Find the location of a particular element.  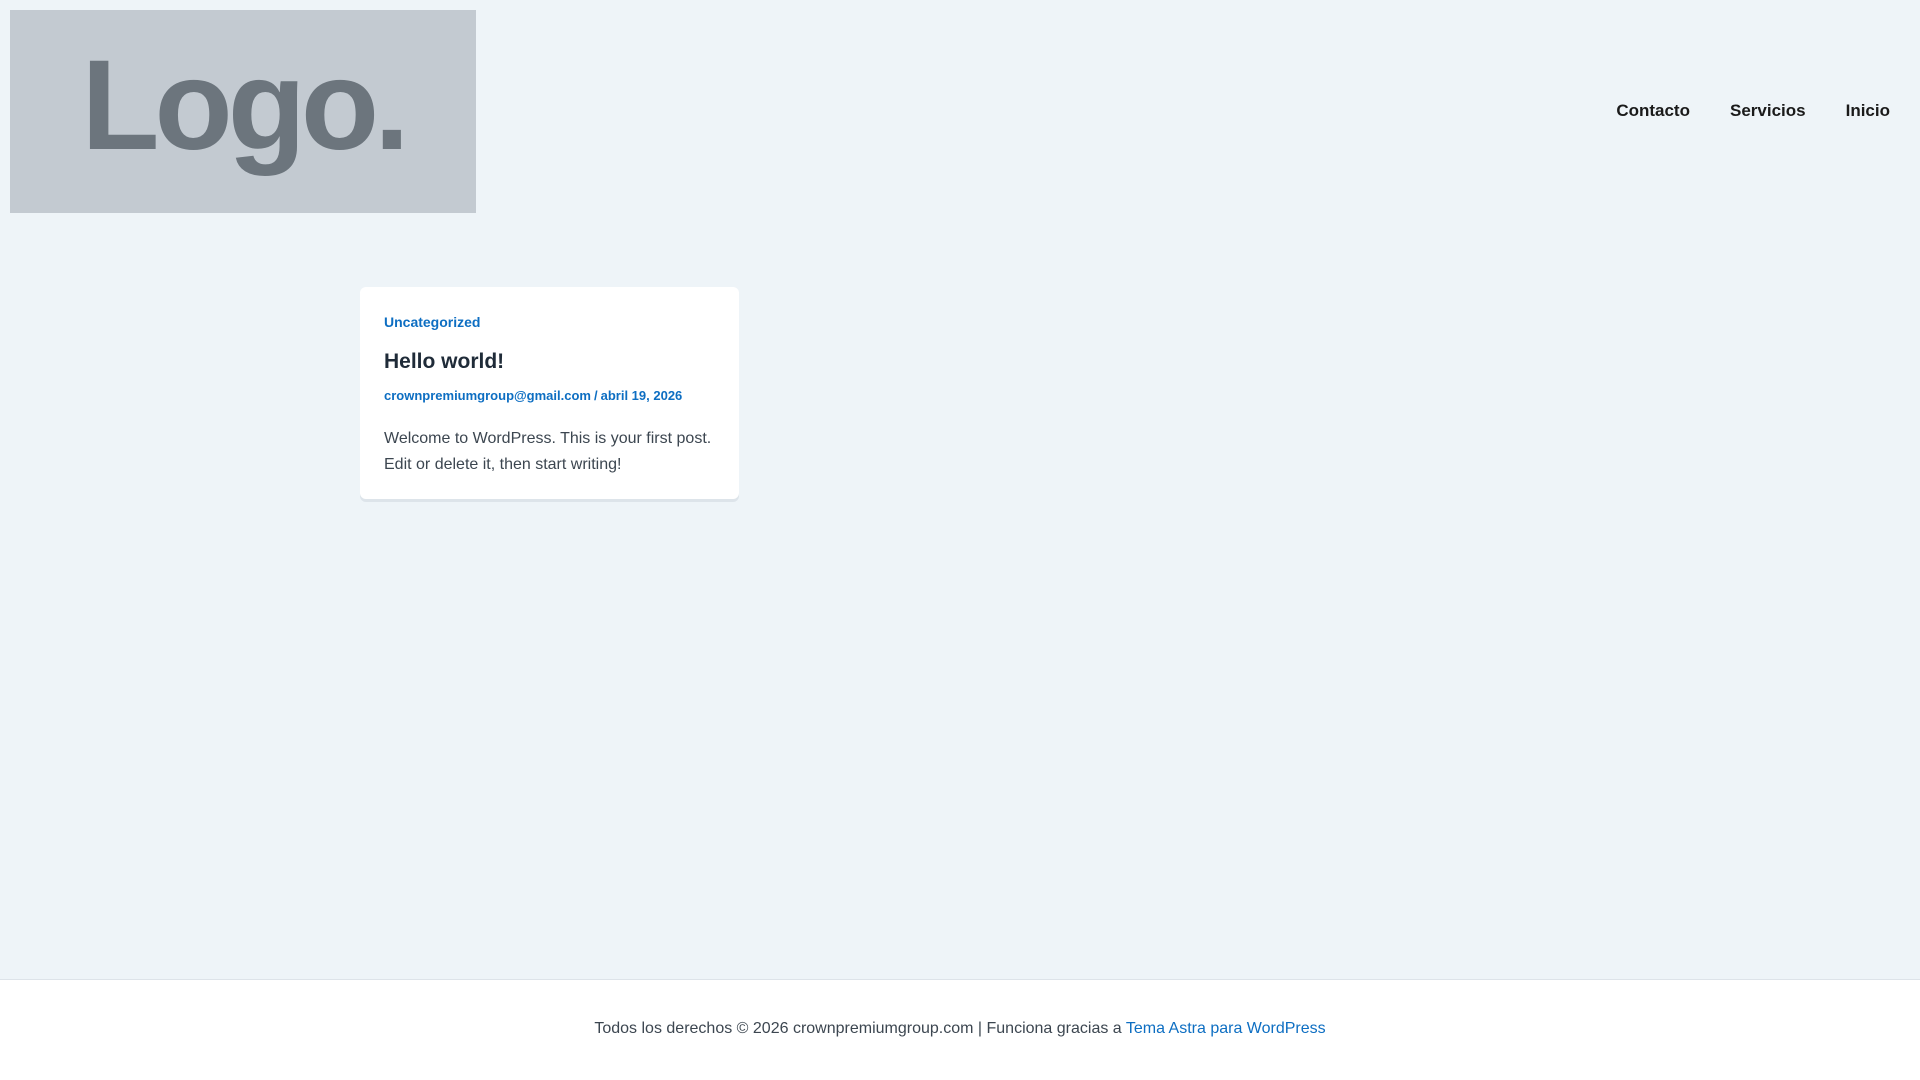

nav-item-contacto: Contacto is located at coordinates (1653, 111).